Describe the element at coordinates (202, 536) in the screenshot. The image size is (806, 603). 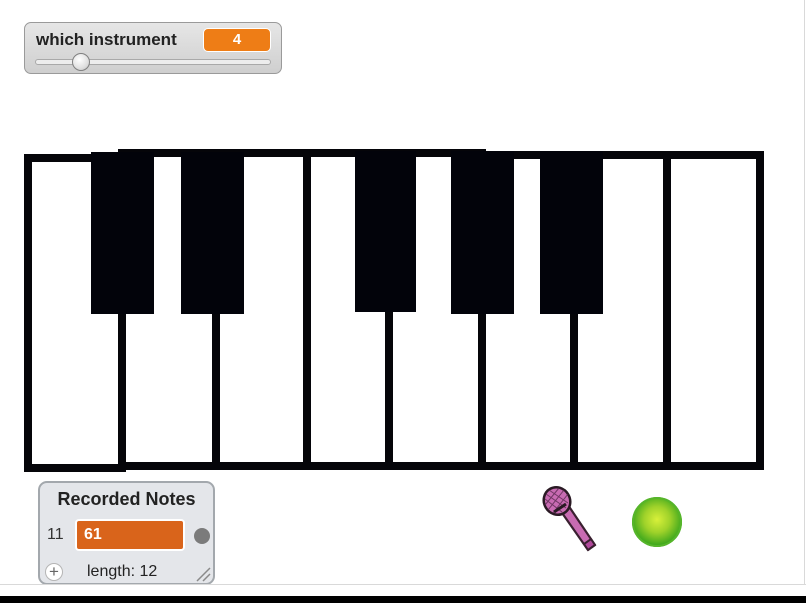
I see `scrollbar-thumb` at that location.